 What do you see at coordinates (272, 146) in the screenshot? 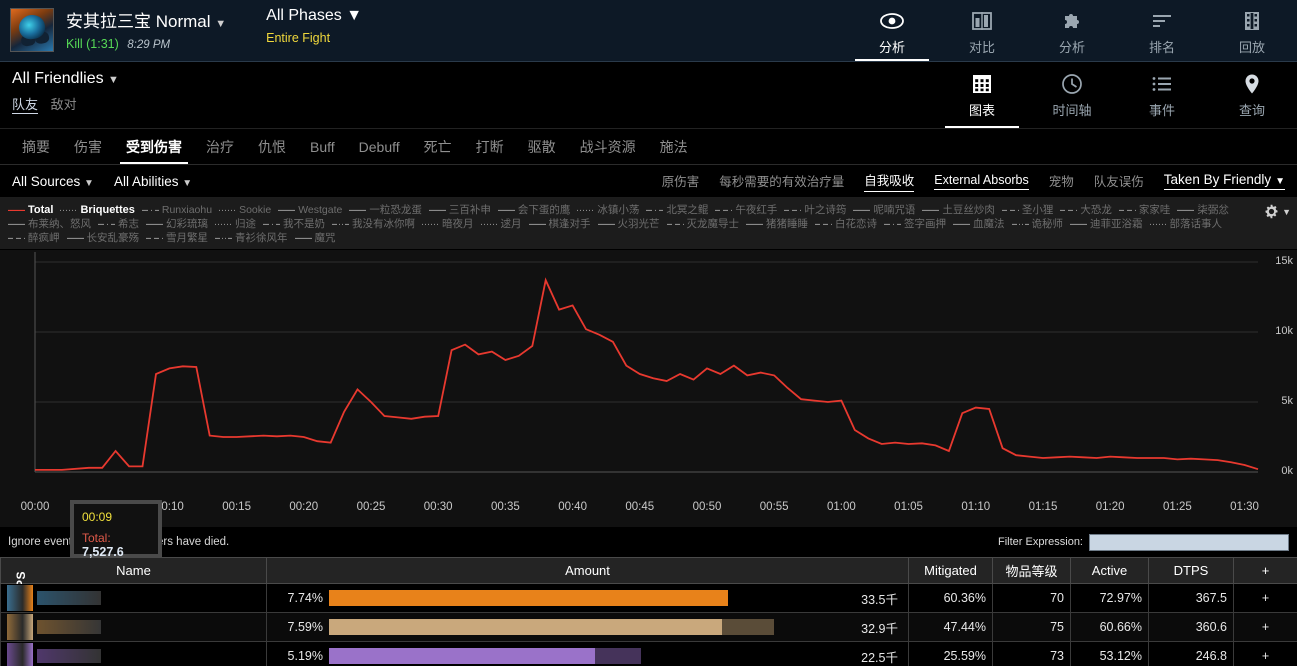
I see `tab-仇恨: 仇恨` at bounding box center [272, 146].